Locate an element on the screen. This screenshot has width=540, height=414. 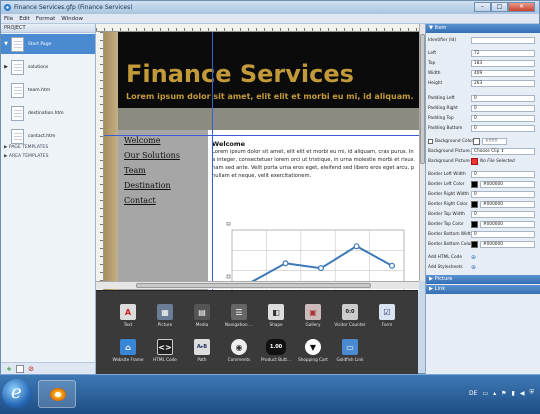
padding-right-input: 0 is located at coordinates (503, 108).